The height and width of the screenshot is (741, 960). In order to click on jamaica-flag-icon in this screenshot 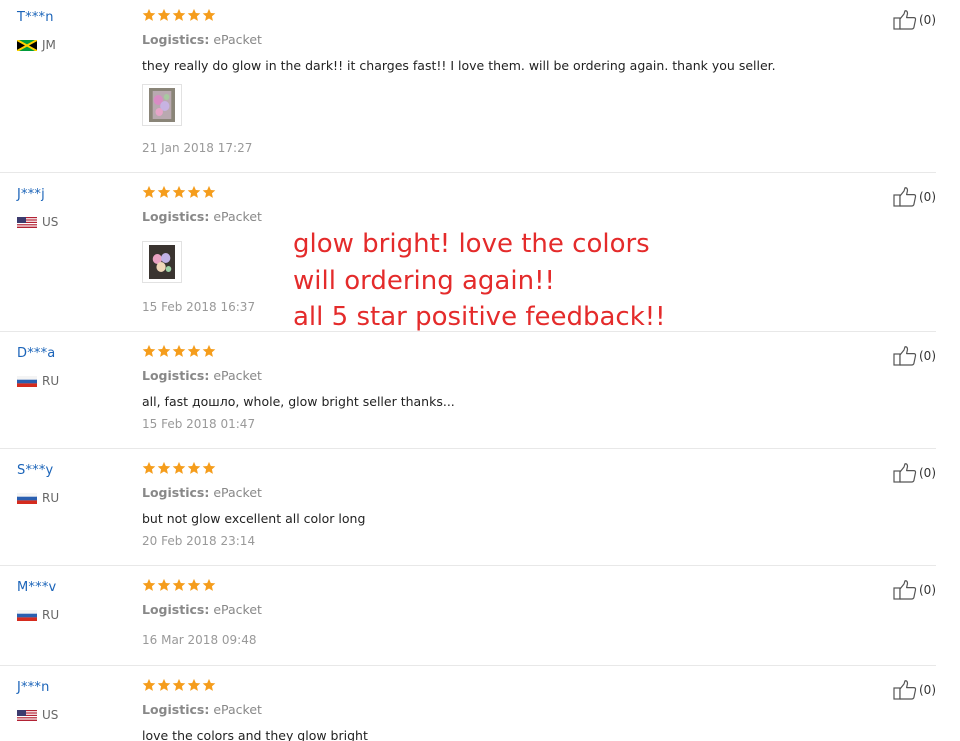, I will do `click(27, 45)`.